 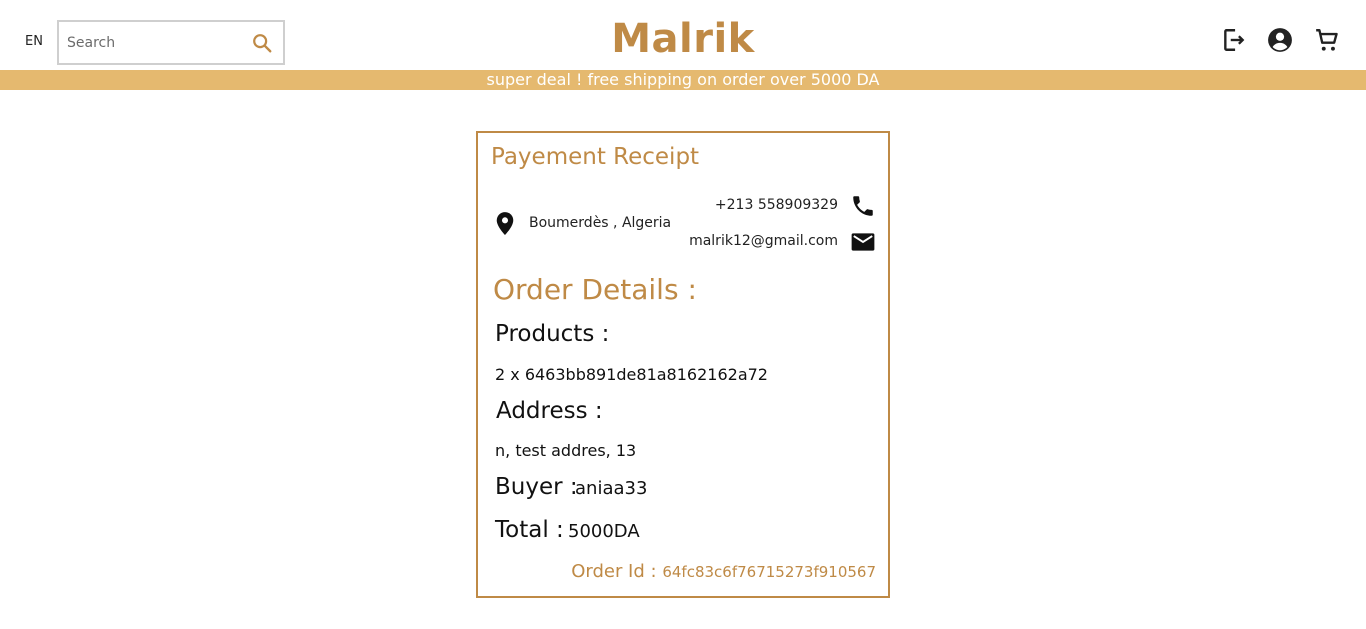 What do you see at coordinates (763, 241) in the screenshot?
I see `store-email: malrik12@gmail.com` at bounding box center [763, 241].